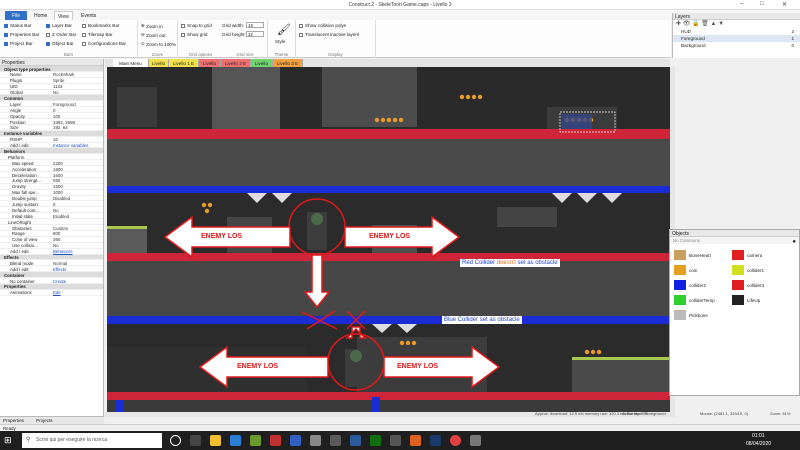  I want to click on collision-polys-toggle: Show collision polys, so click(322, 25).